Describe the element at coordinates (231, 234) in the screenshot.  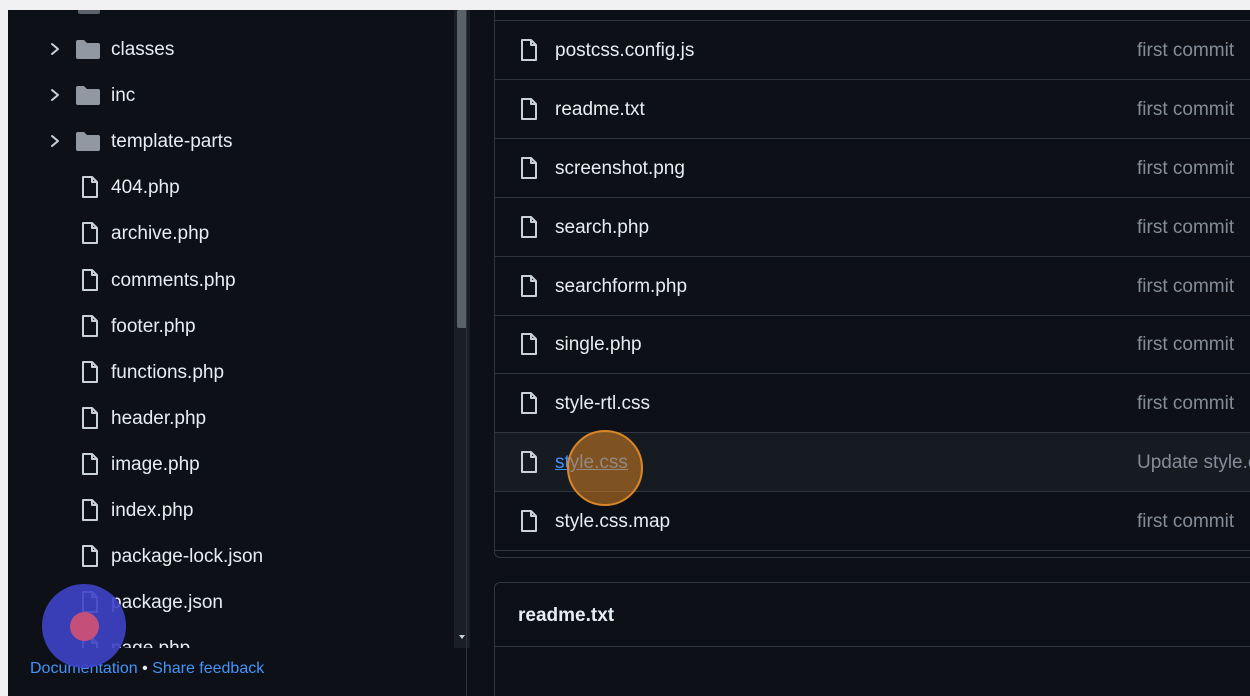
I see `tree-item-archive-php: archive.php` at that location.